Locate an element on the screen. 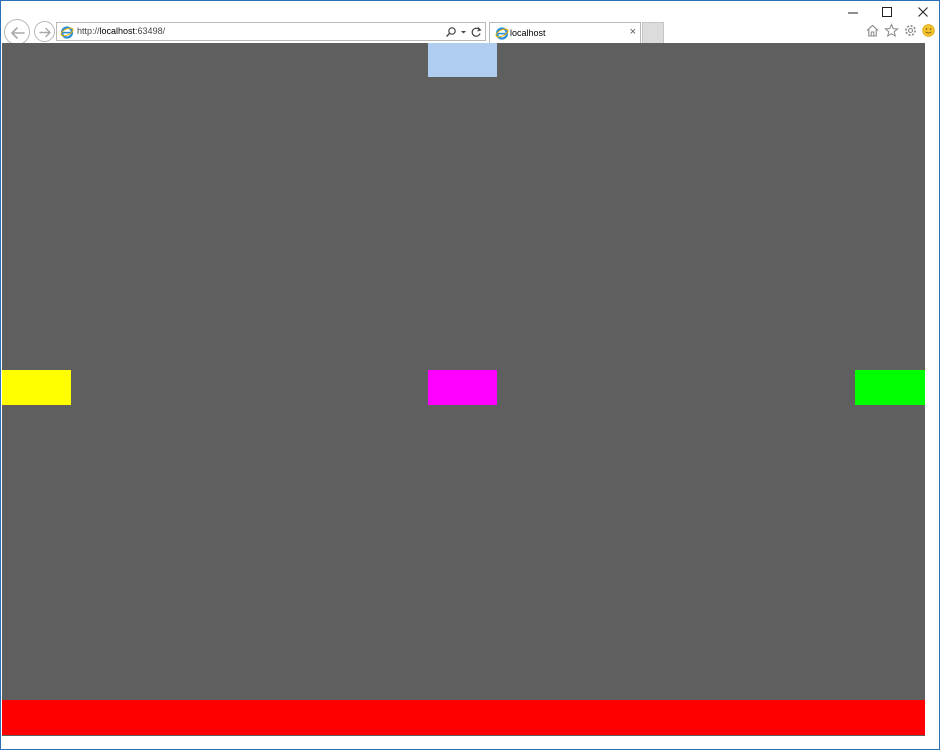 Image resolution: width=940 pixels, height=750 pixels. forward-button is located at coordinates (44, 31).